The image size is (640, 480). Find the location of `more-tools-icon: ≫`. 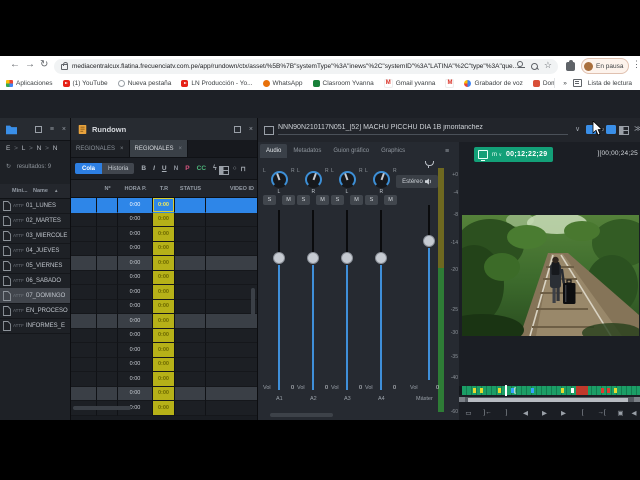

more-tools-icon: ≫ is located at coordinates (637, 128).